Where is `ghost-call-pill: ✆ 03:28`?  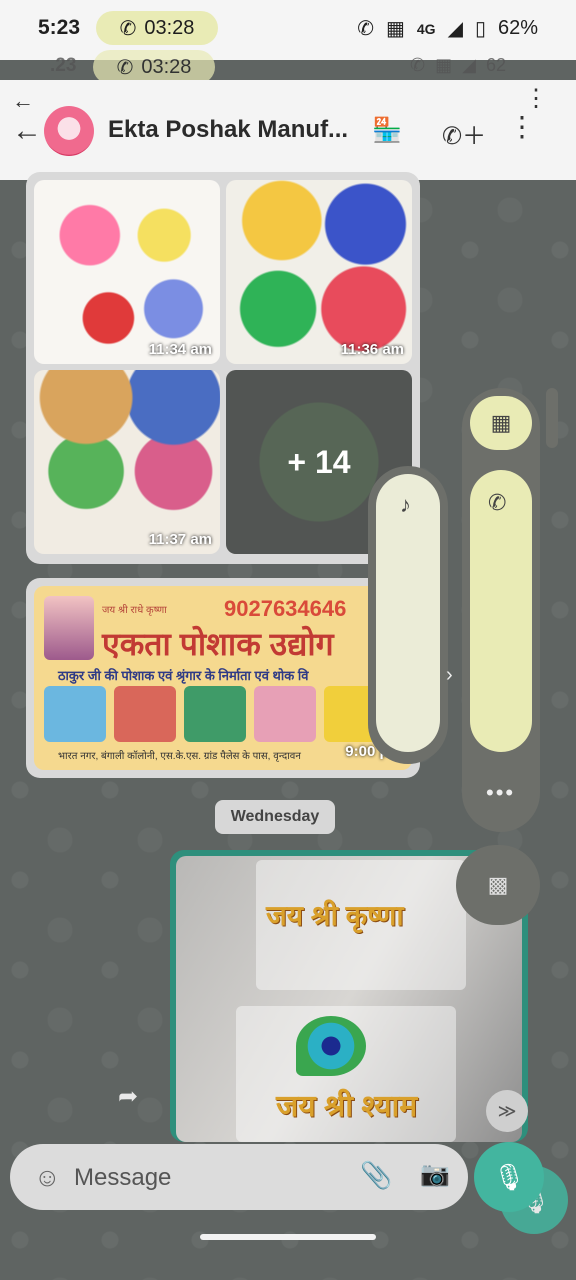
ghost-call-pill: ✆ 03:28 is located at coordinates (154, 67).